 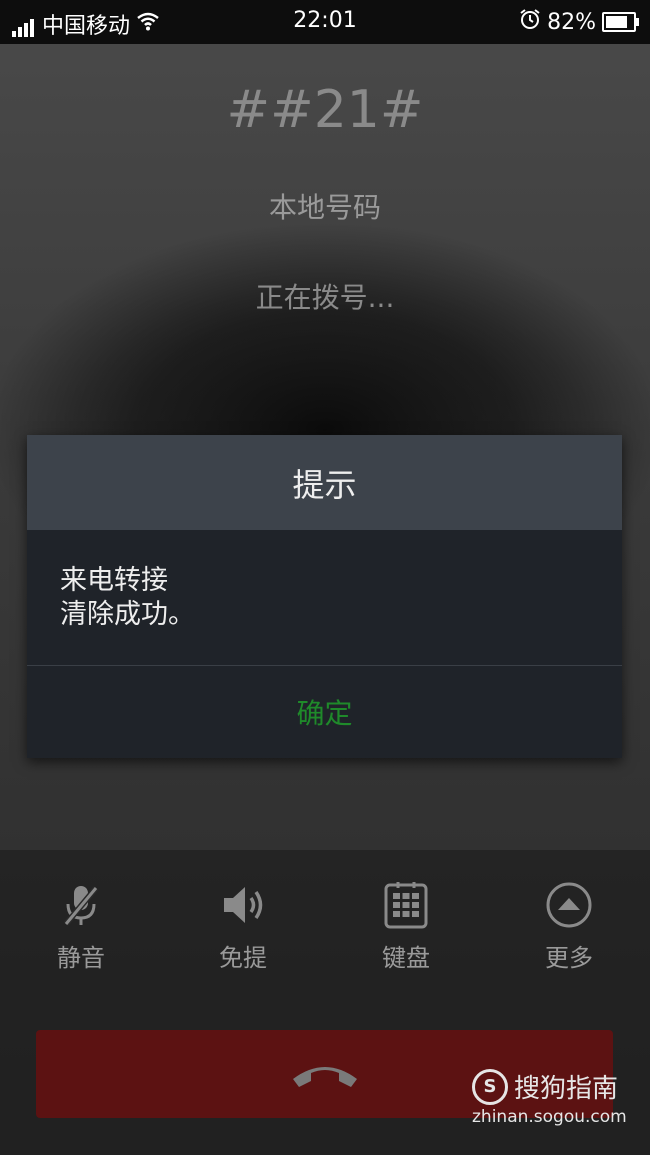 I want to click on alarm-icon, so click(x=530, y=22).